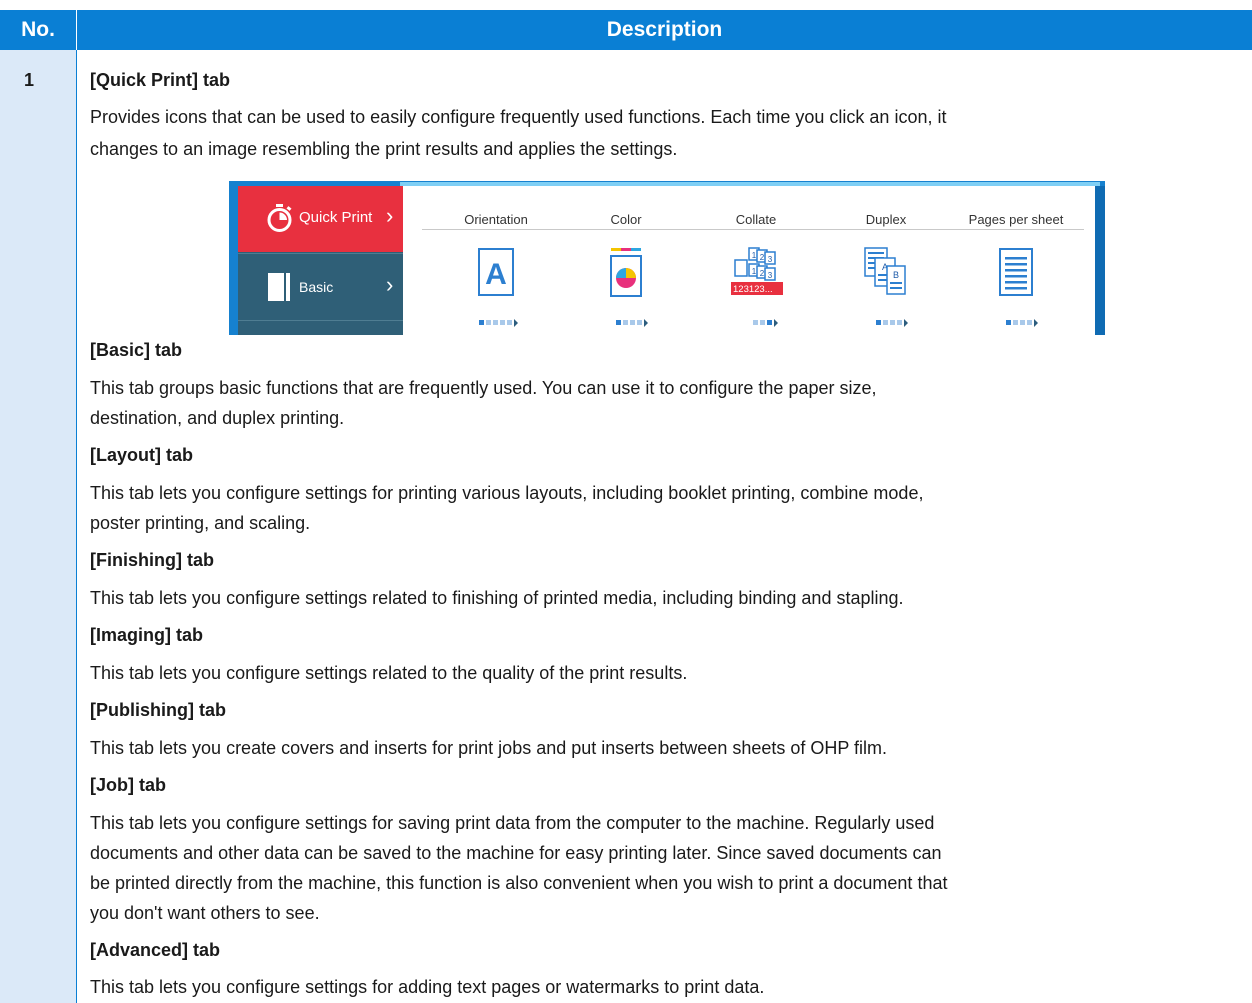 This screenshot has width=1252, height=1003. Describe the element at coordinates (756, 219) in the screenshot. I see `option-label: Collate` at that location.